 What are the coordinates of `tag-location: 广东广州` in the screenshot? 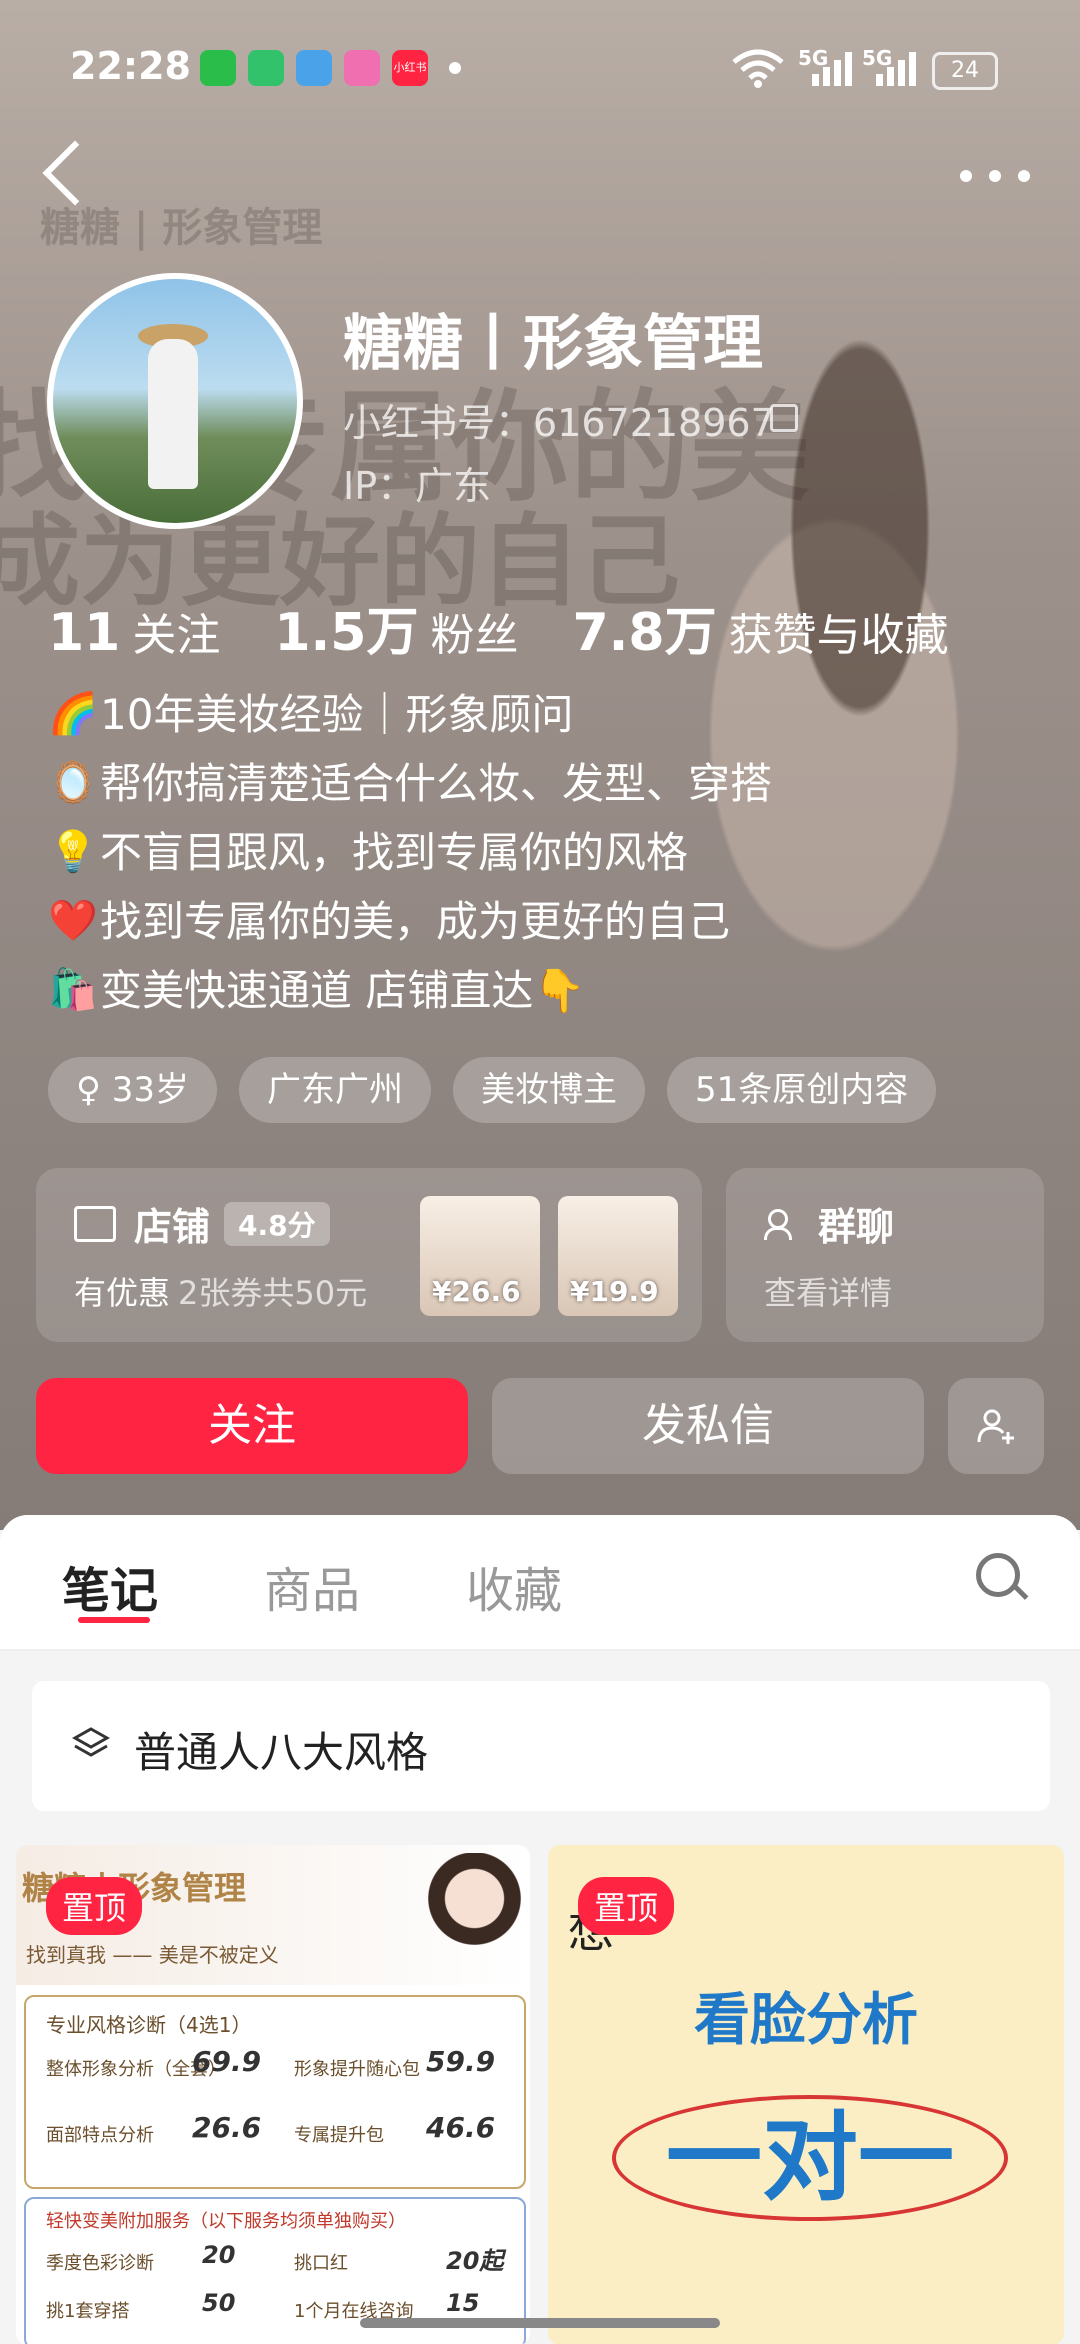 It's located at (334, 1090).